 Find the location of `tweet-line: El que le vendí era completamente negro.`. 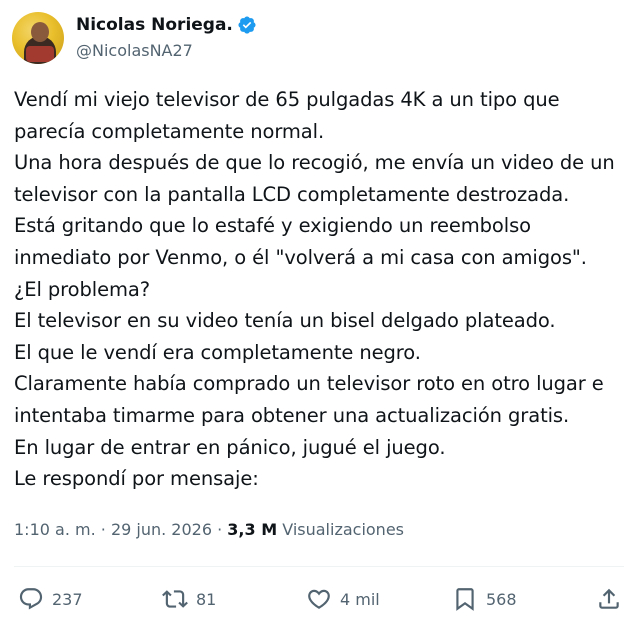

tweet-line: El que le vendí era completamente negro. is located at coordinates (217, 352).